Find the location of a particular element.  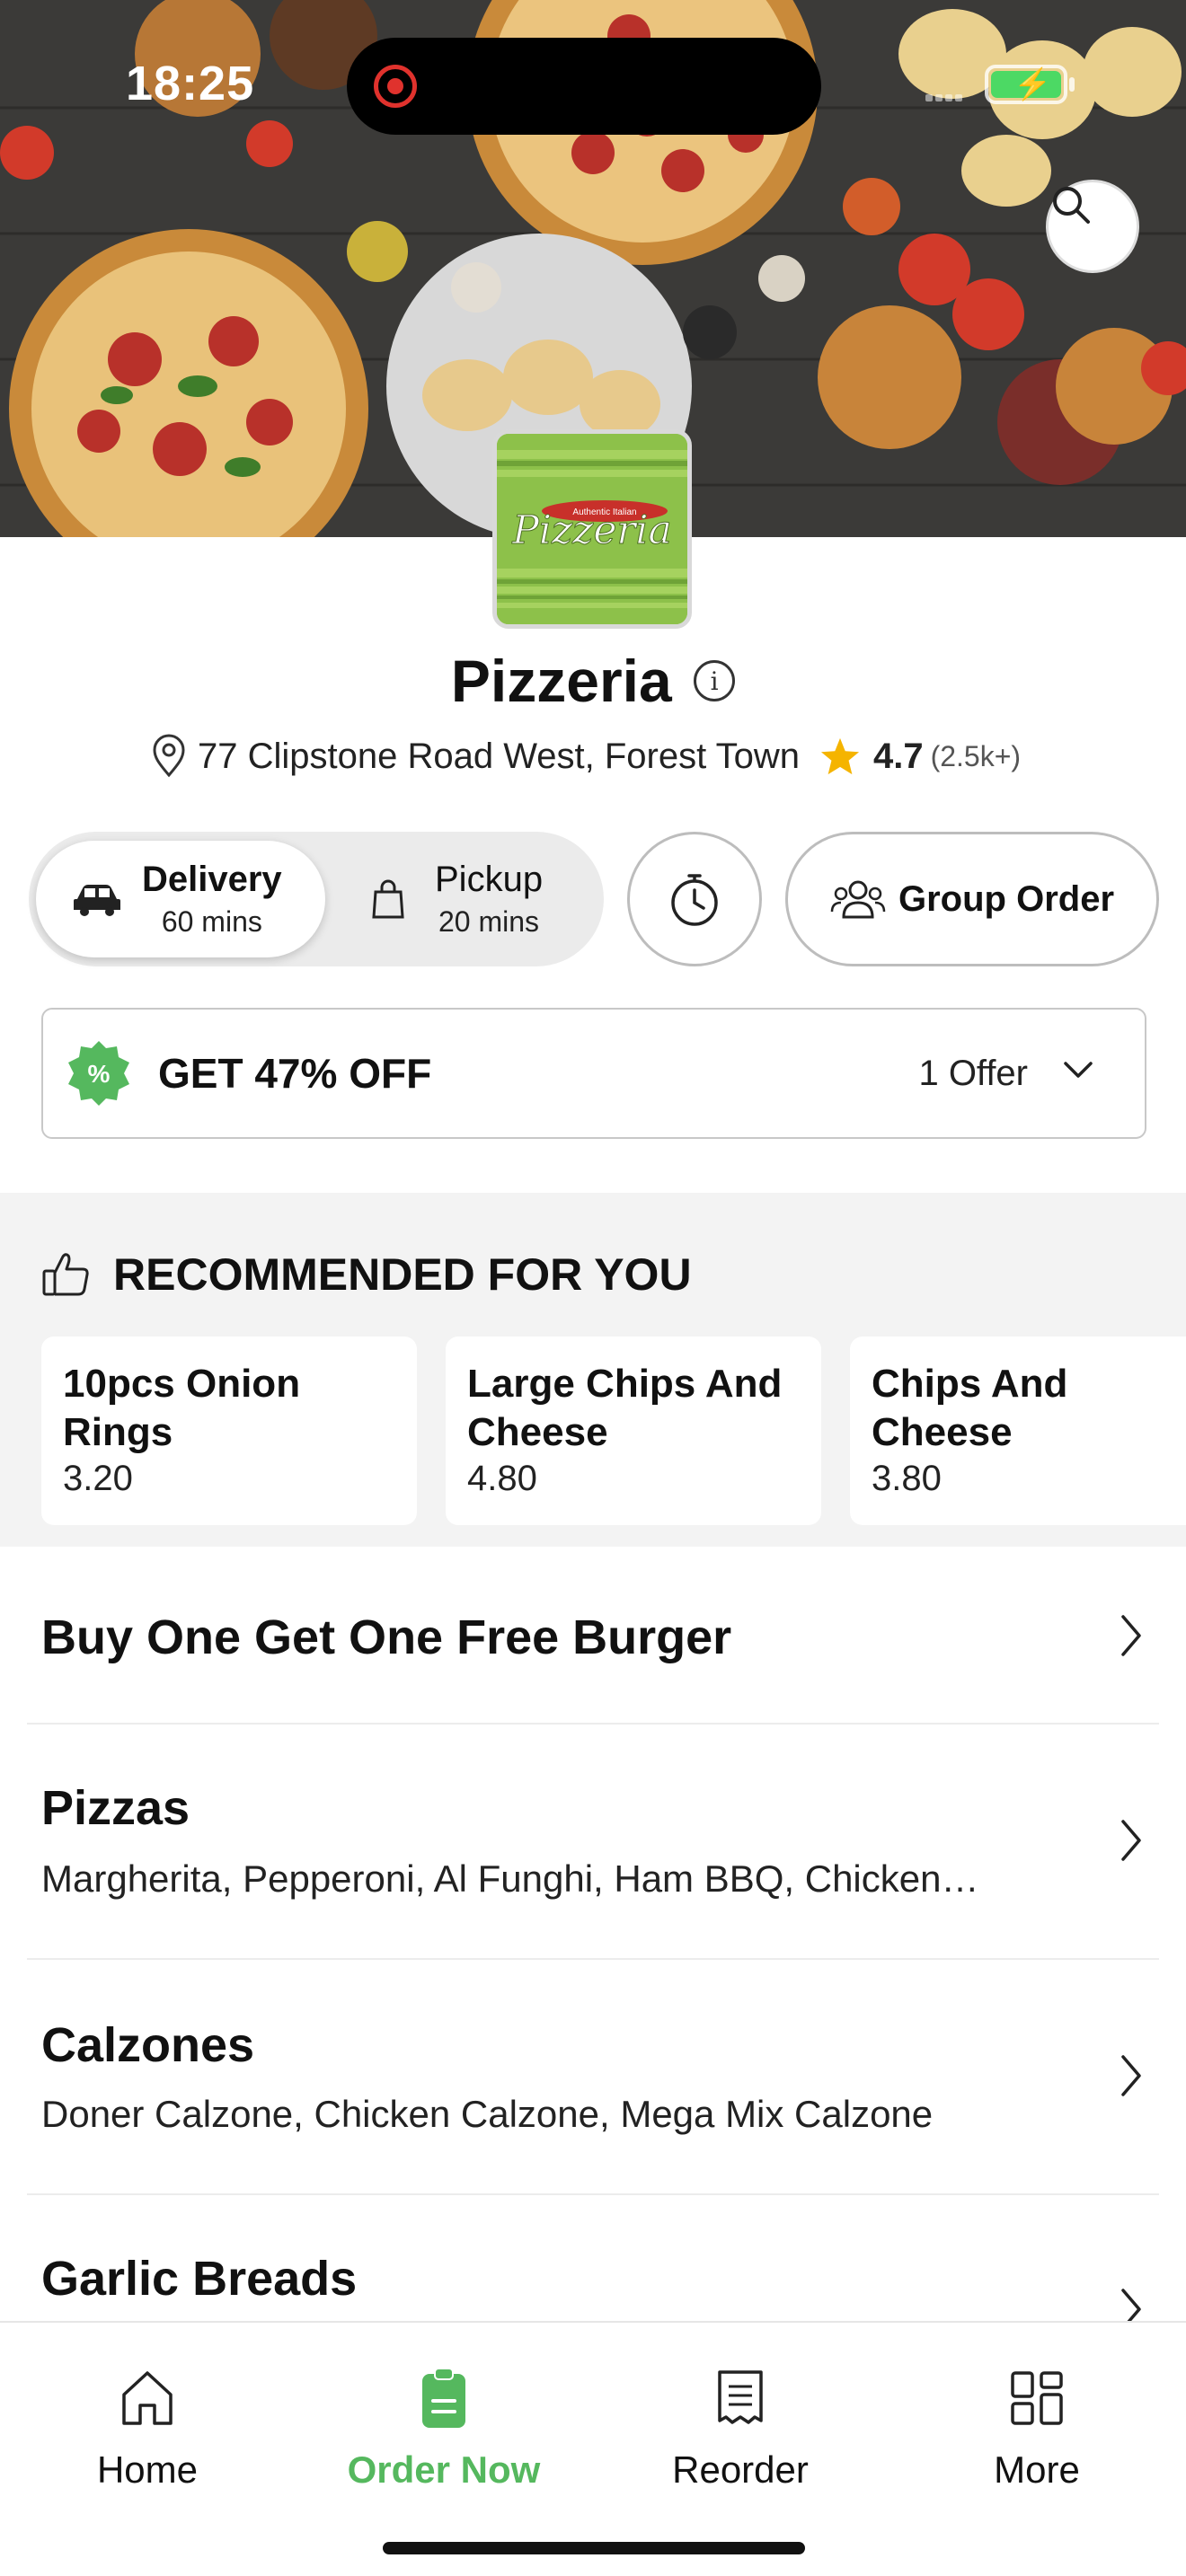

logo-text: Pizzeria is located at coordinates (591, 530).